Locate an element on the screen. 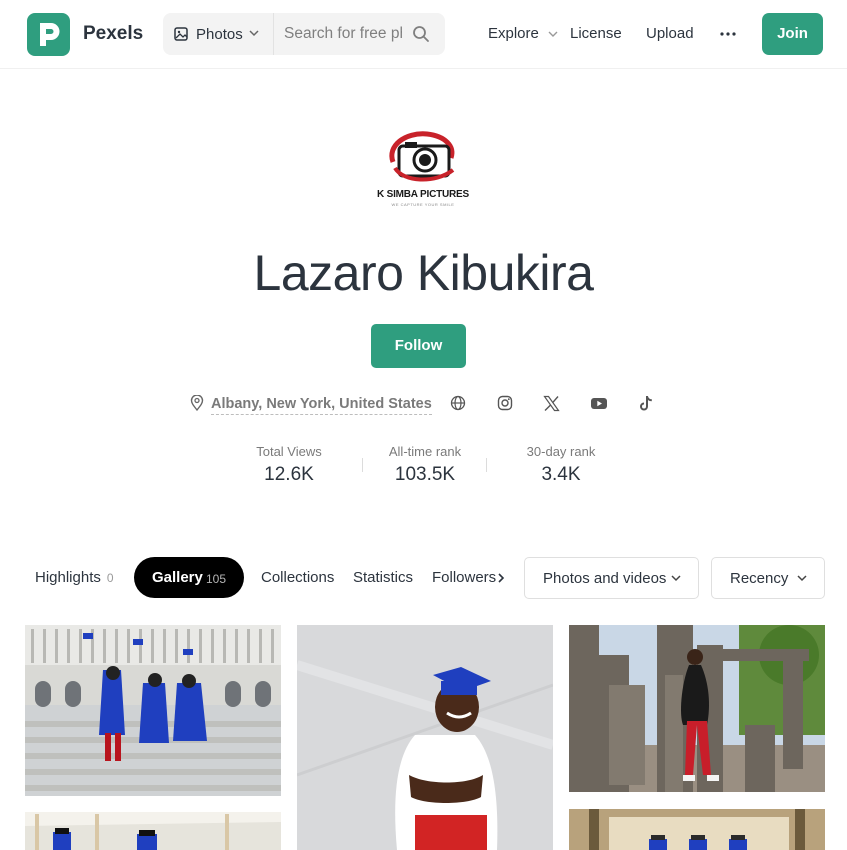  stat-30-day-rank: 30-day rank 3.4K is located at coordinates (561, 465).